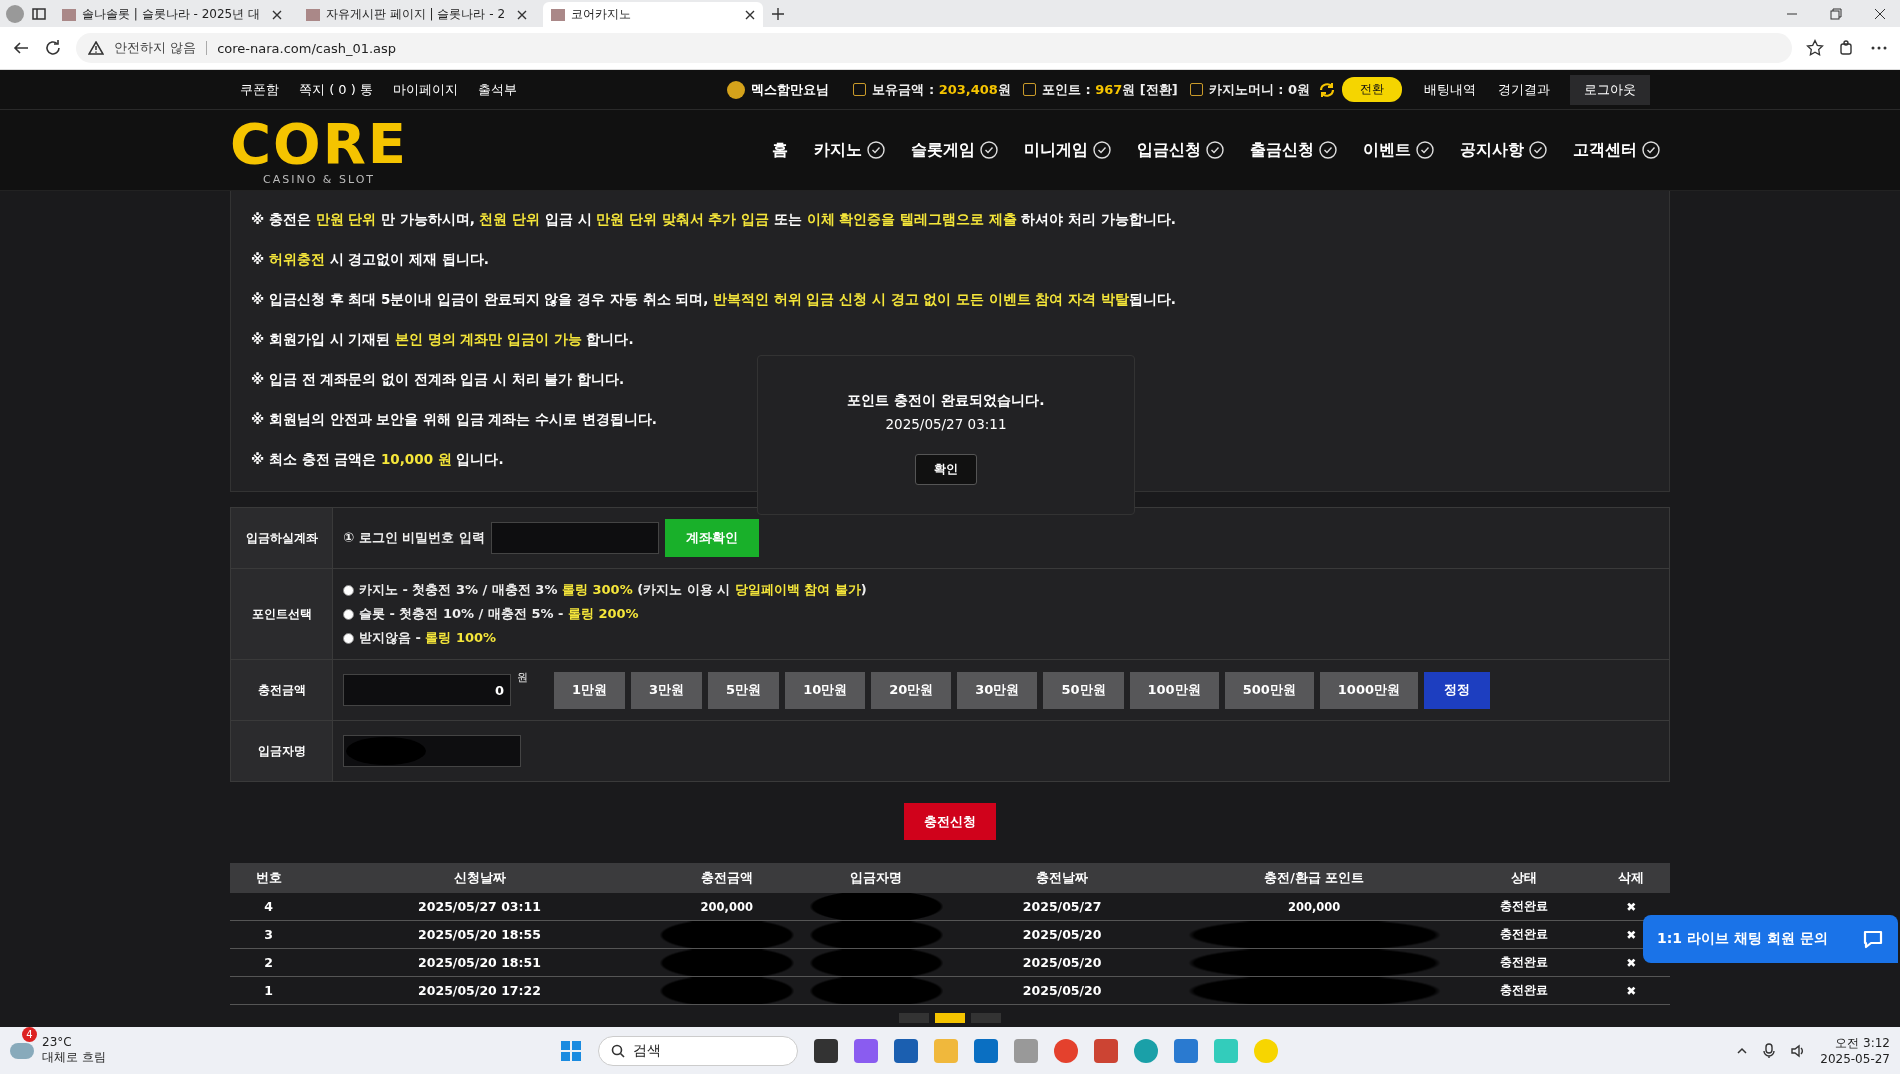 The height and width of the screenshot is (1074, 1900). Describe the element at coordinates (736, 89) in the screenshot. I see `coin-icon` at that location.